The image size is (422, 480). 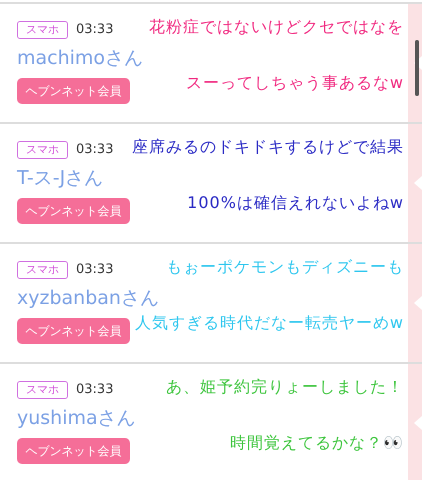 What do you see at coordinates (417, 68) in the screenshot?
I see `scrollbar` at bounding box center [417, 68].